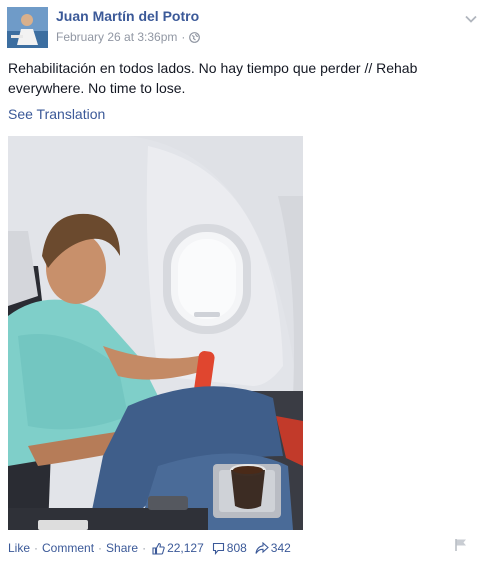 The height and width of the screenshot is (565, 490). I want to click on flag-icon, so click(461, 545).